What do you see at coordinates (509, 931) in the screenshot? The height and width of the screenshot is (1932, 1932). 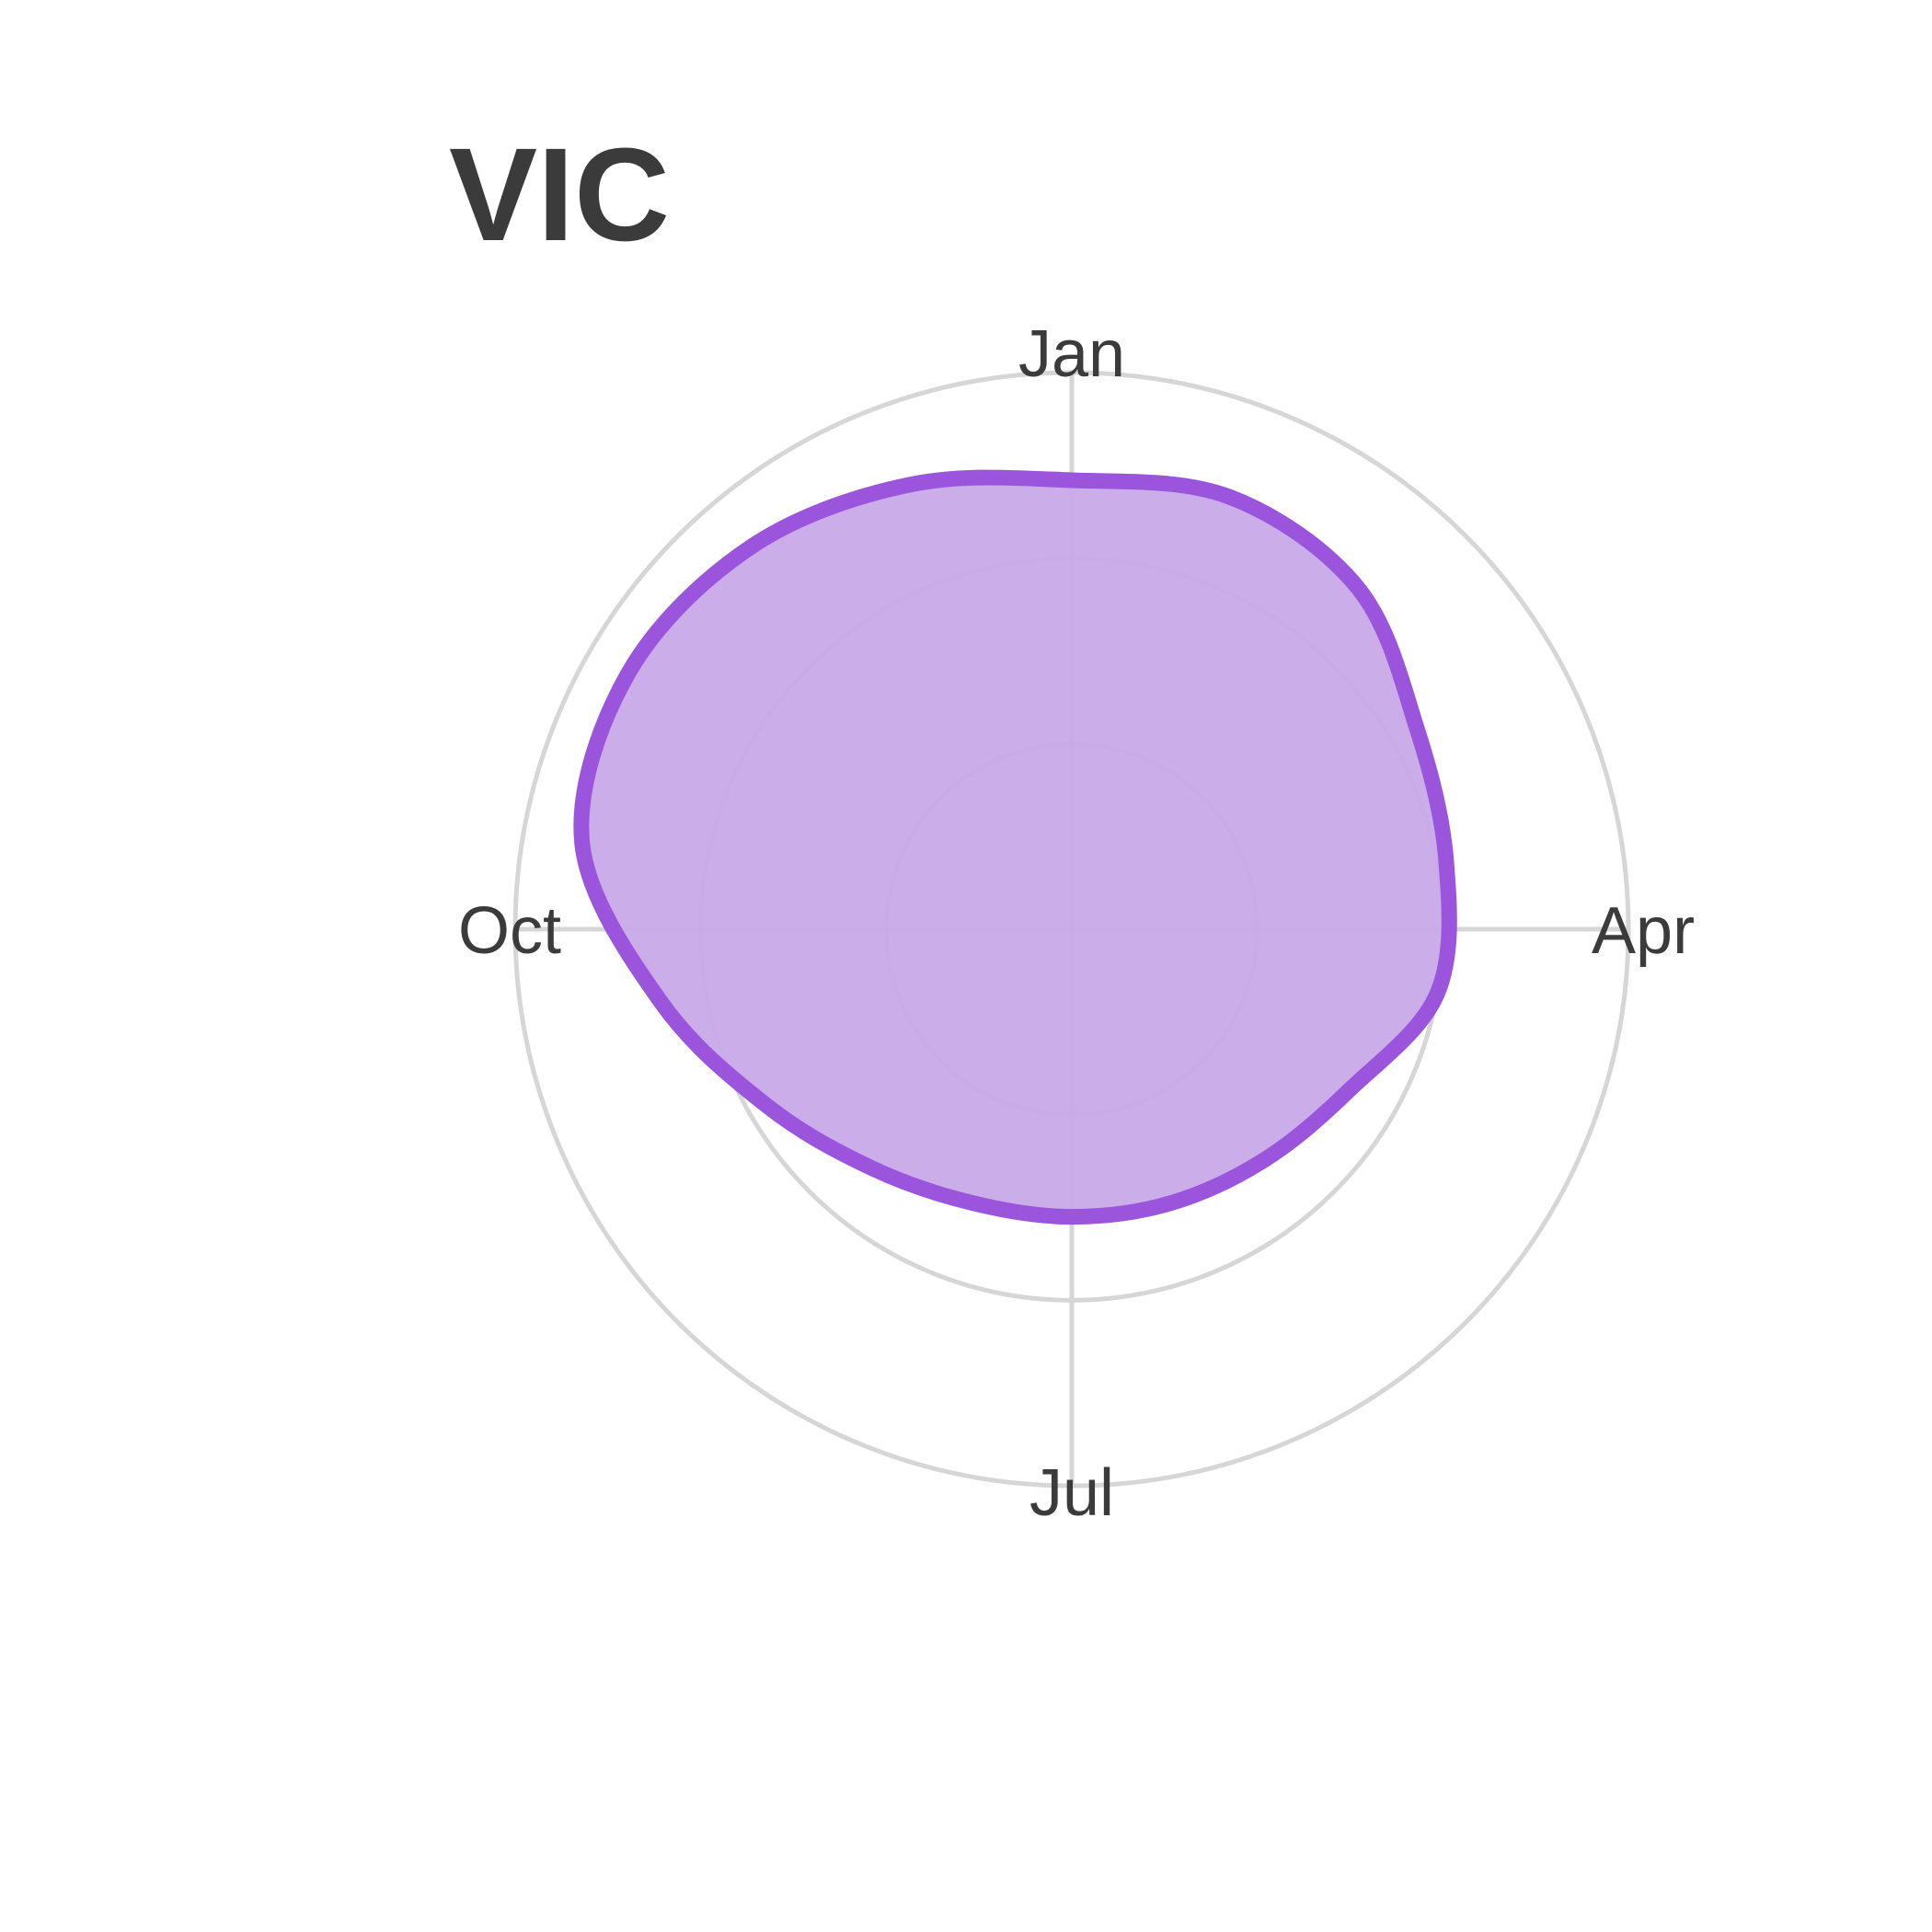 I see `axis-label-oct: Oct` at bounding box center [509, 931].